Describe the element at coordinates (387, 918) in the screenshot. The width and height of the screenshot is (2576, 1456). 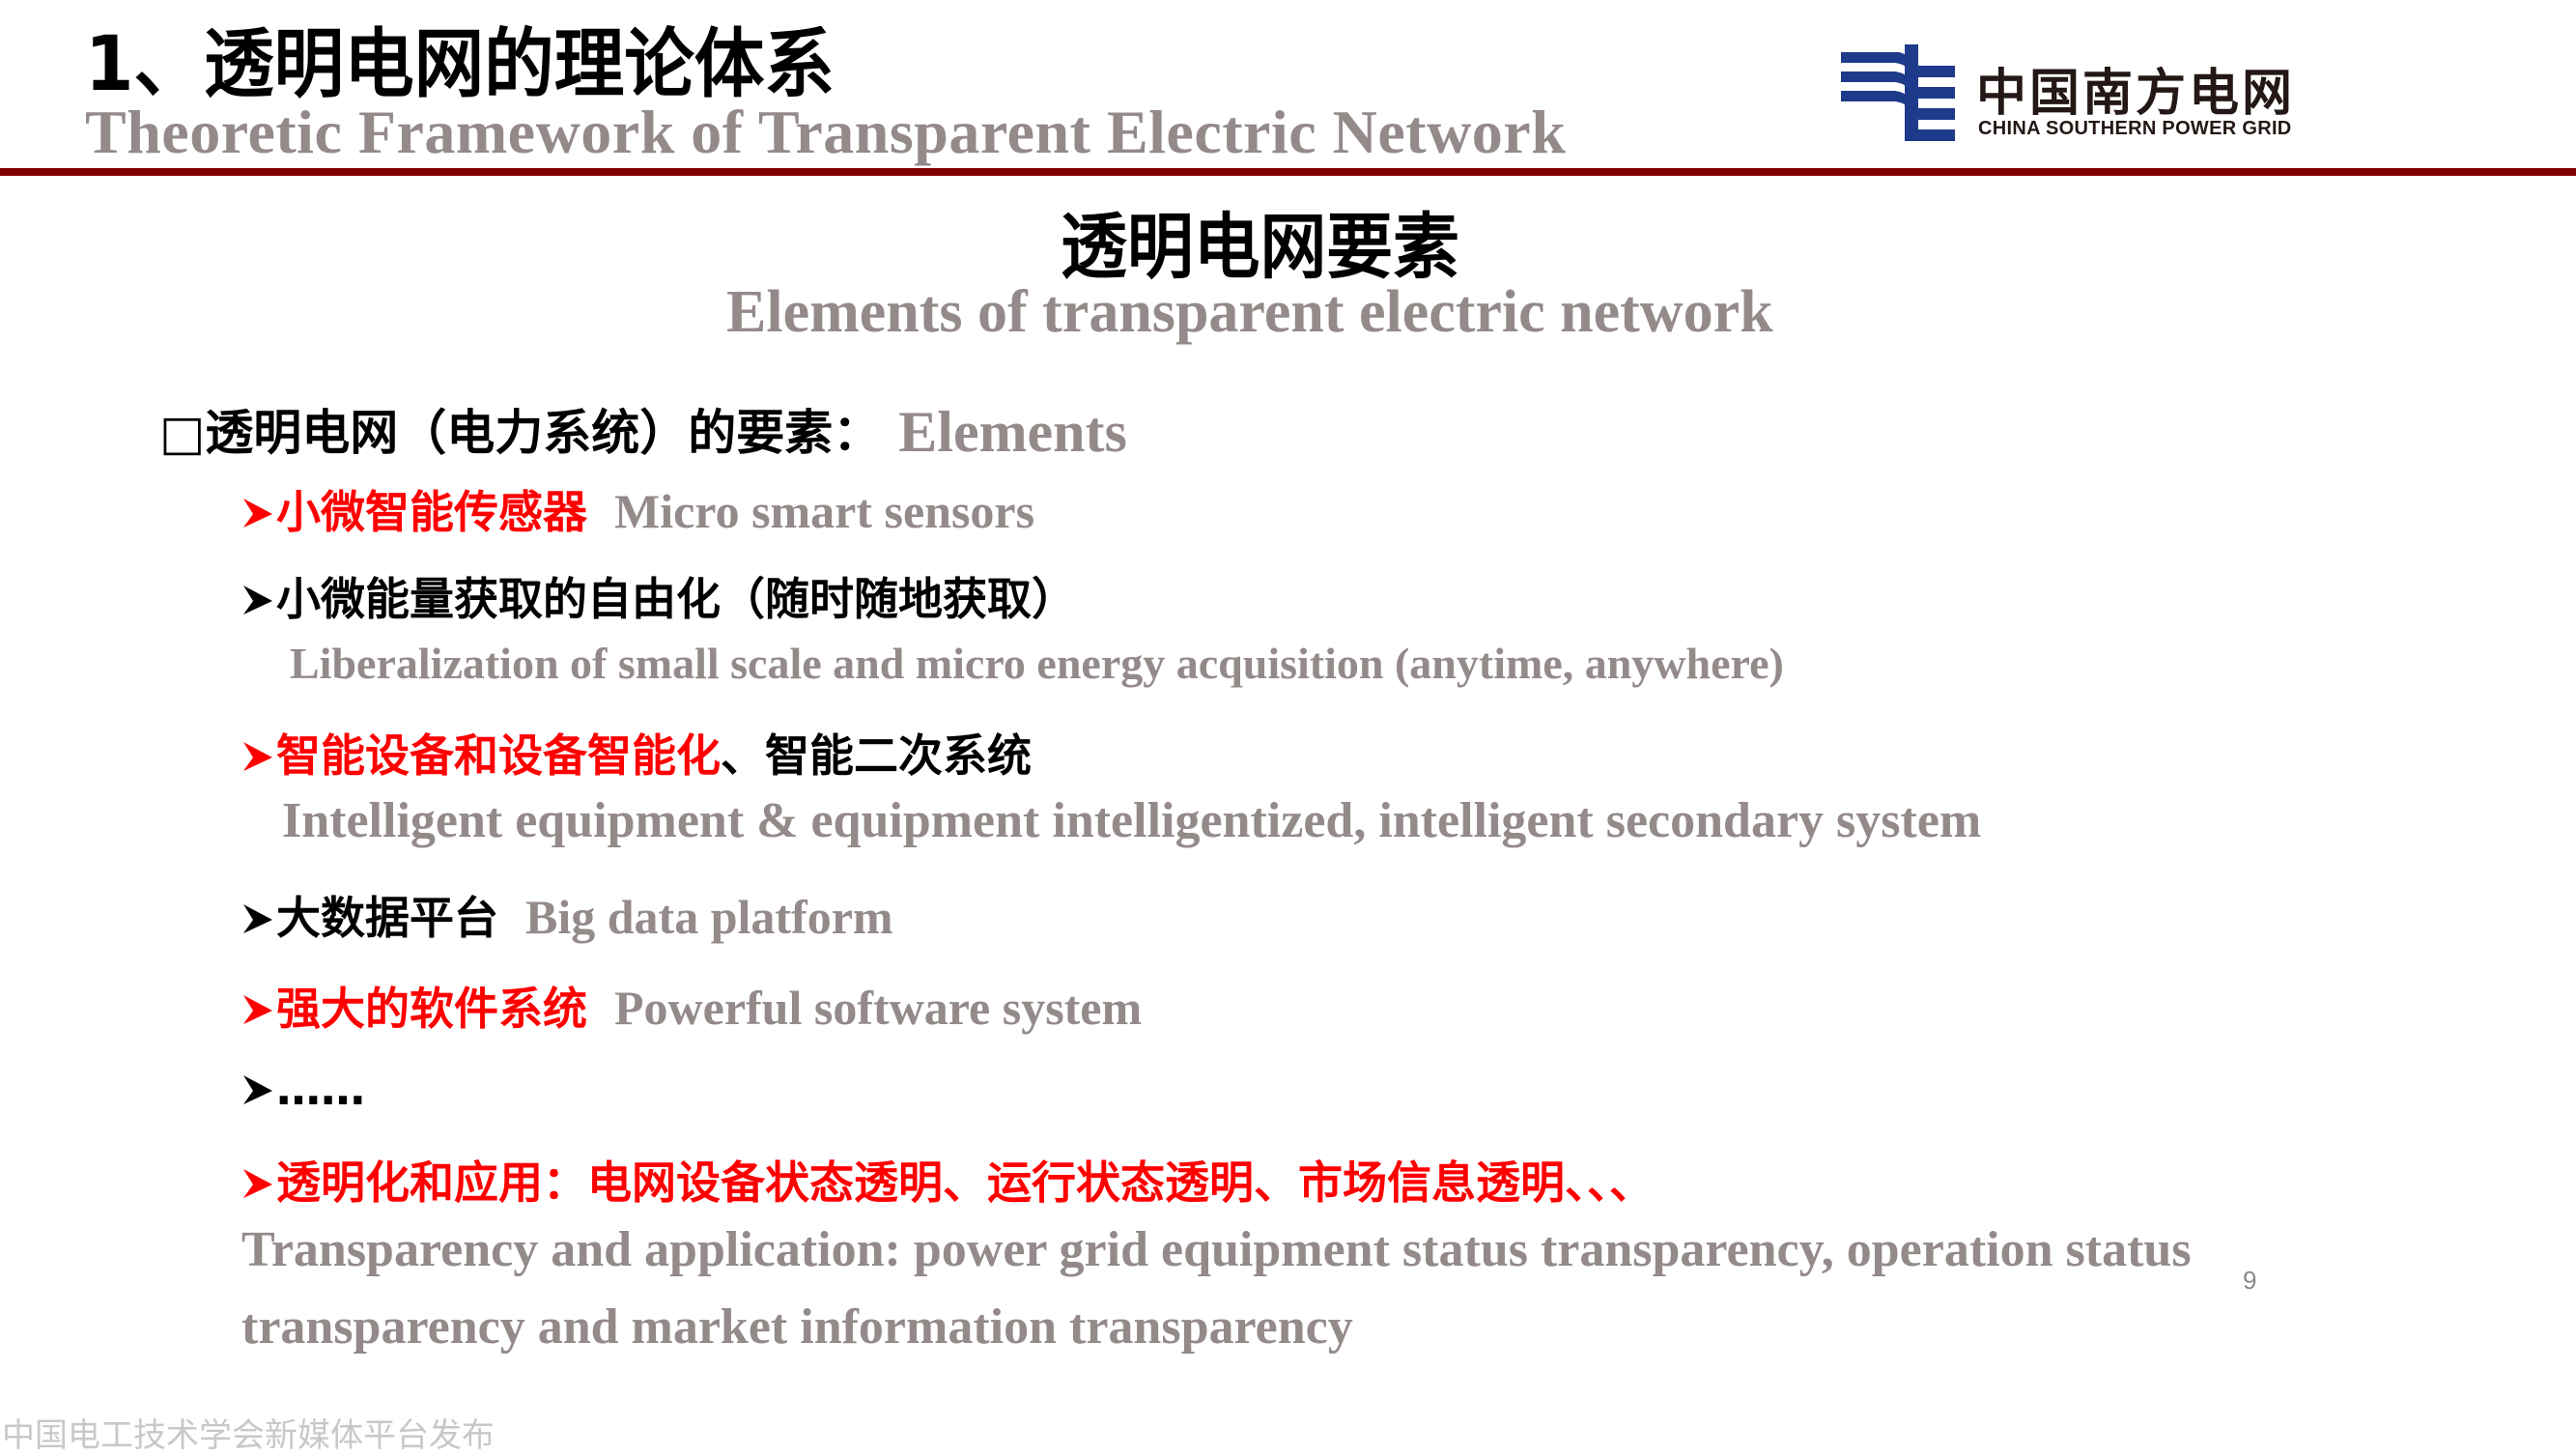
I see `item-cn: 大数据平台` at that location.